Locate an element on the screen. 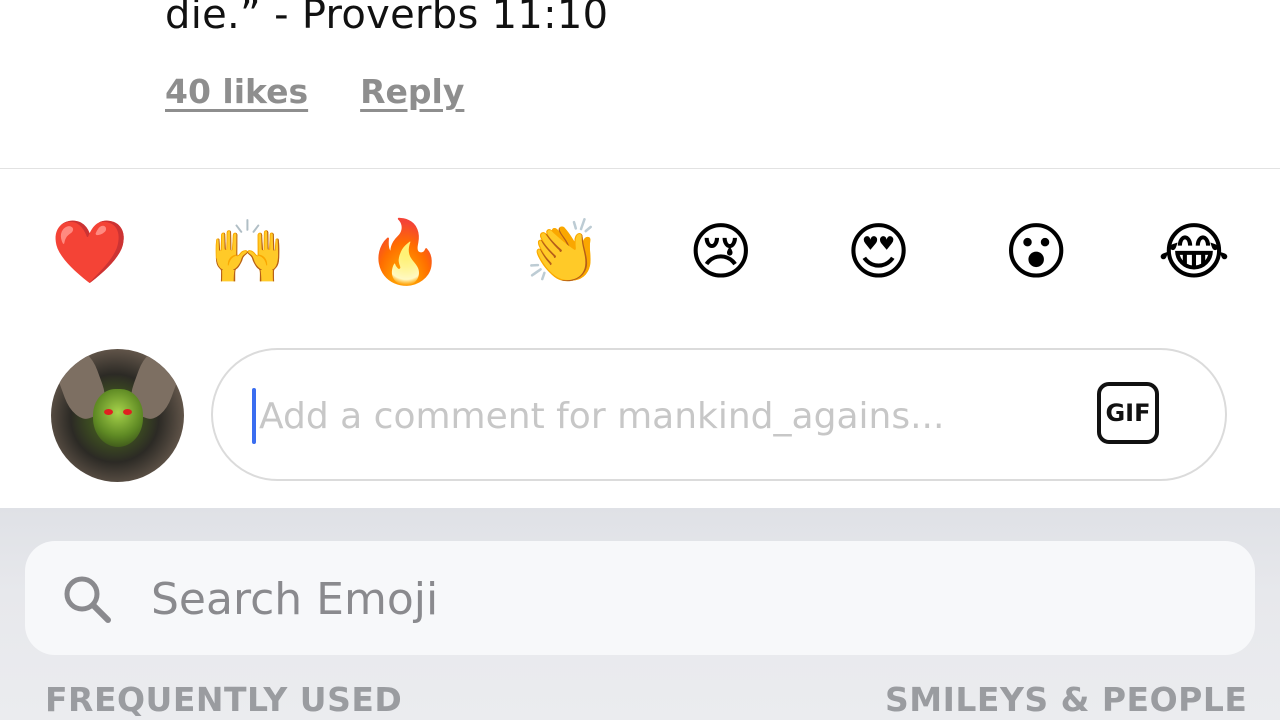  reaction-tears-of-joy: 😂 is located at coordinates (1194, 252).